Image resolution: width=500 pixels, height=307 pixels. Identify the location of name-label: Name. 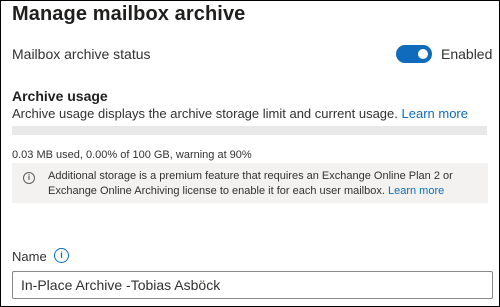
(29, 256).